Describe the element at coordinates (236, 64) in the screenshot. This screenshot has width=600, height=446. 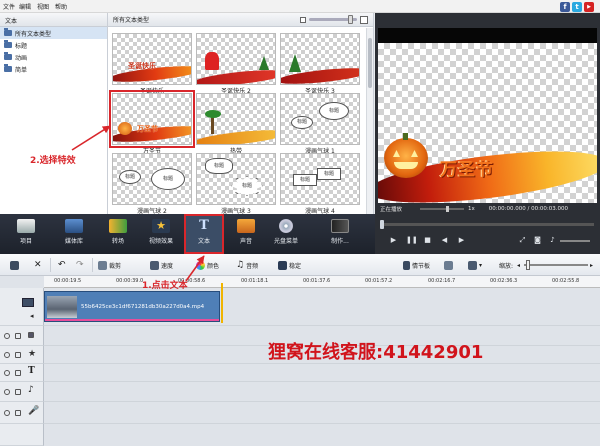
I see `effect-tile-christmas-2: 圣诞快乐 2` at that location.